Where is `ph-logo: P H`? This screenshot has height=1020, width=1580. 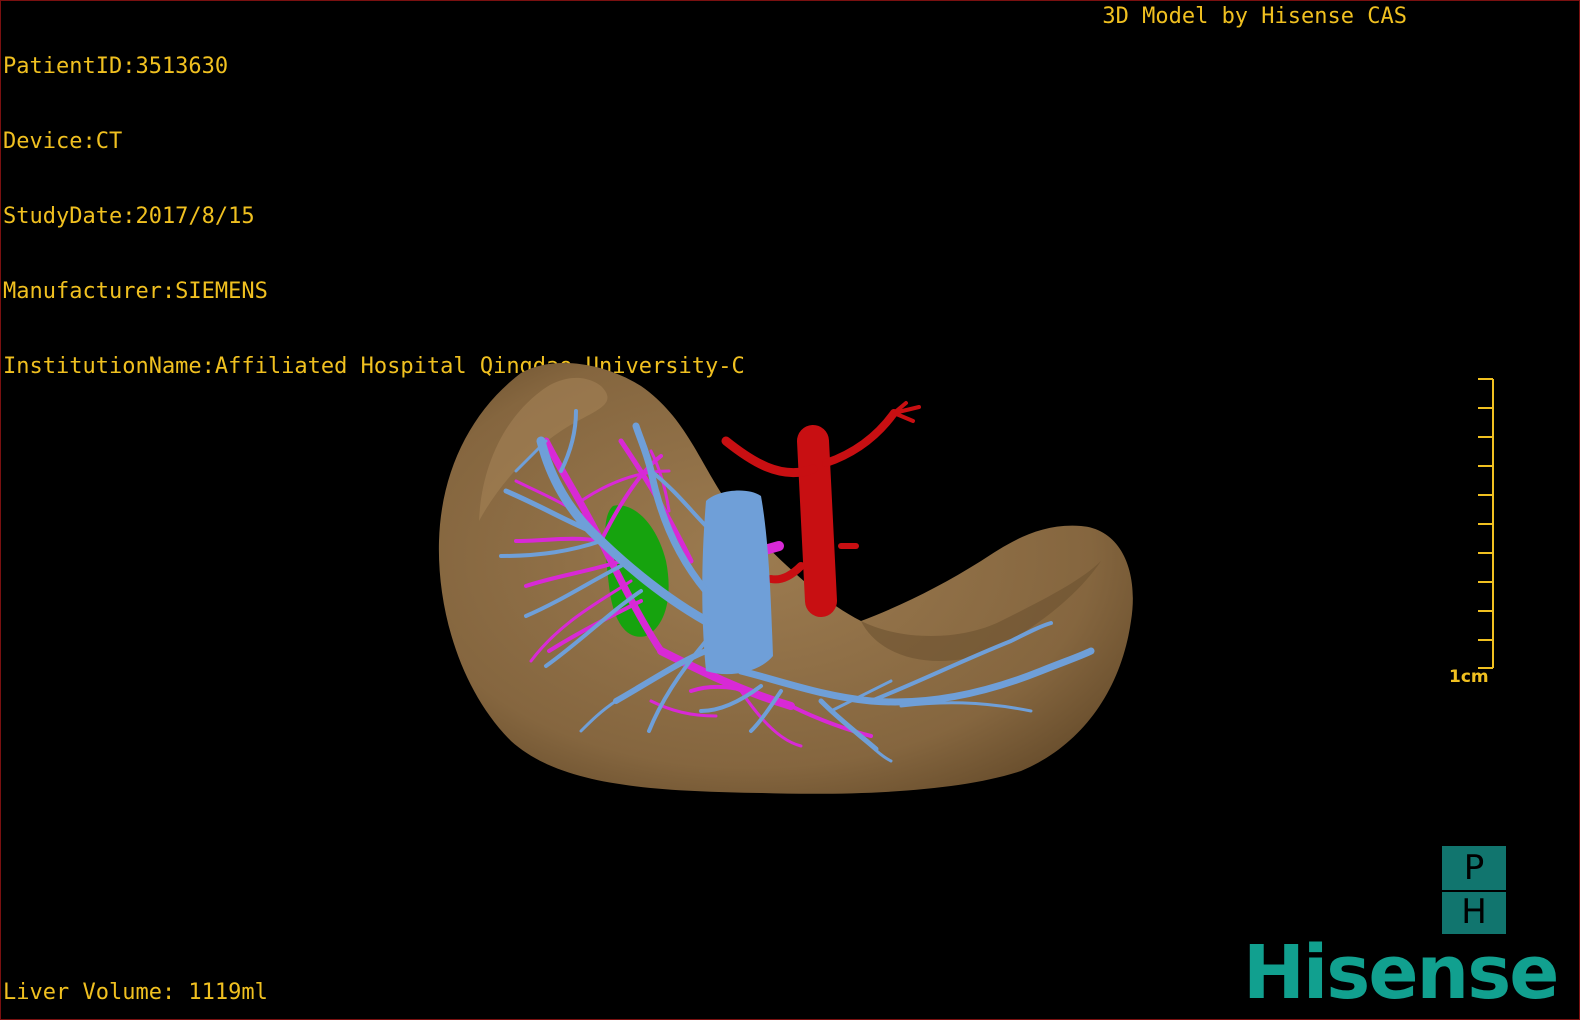
ph-logo: P H is located at coordinates (1474, 890).